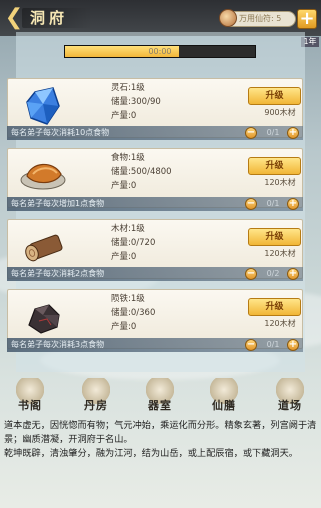 The image size is (321, 508). What do you see at coordinates (171, 102) in the screenshot?
I see `resource-info: 灵石:1级 储量:300/90 产量:0` at bounding box center [171, 102].